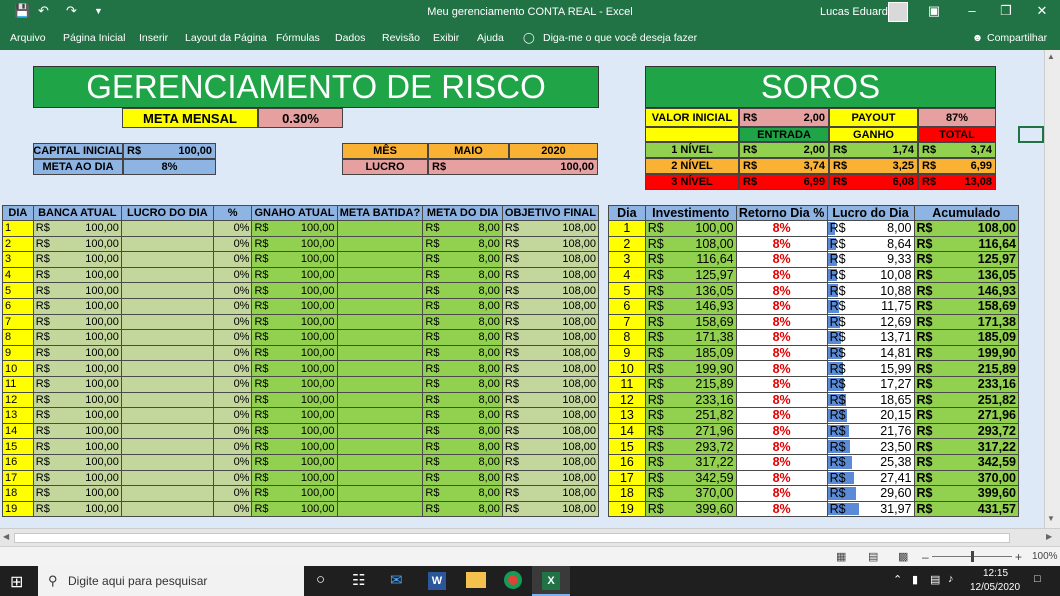 Image resolution: width=1060 pixels, height=596 pixels. Describe the element at coordinates (870, 228) in the screenshot. I see `lucro-dia-cell: R$ 8,00` at that location.